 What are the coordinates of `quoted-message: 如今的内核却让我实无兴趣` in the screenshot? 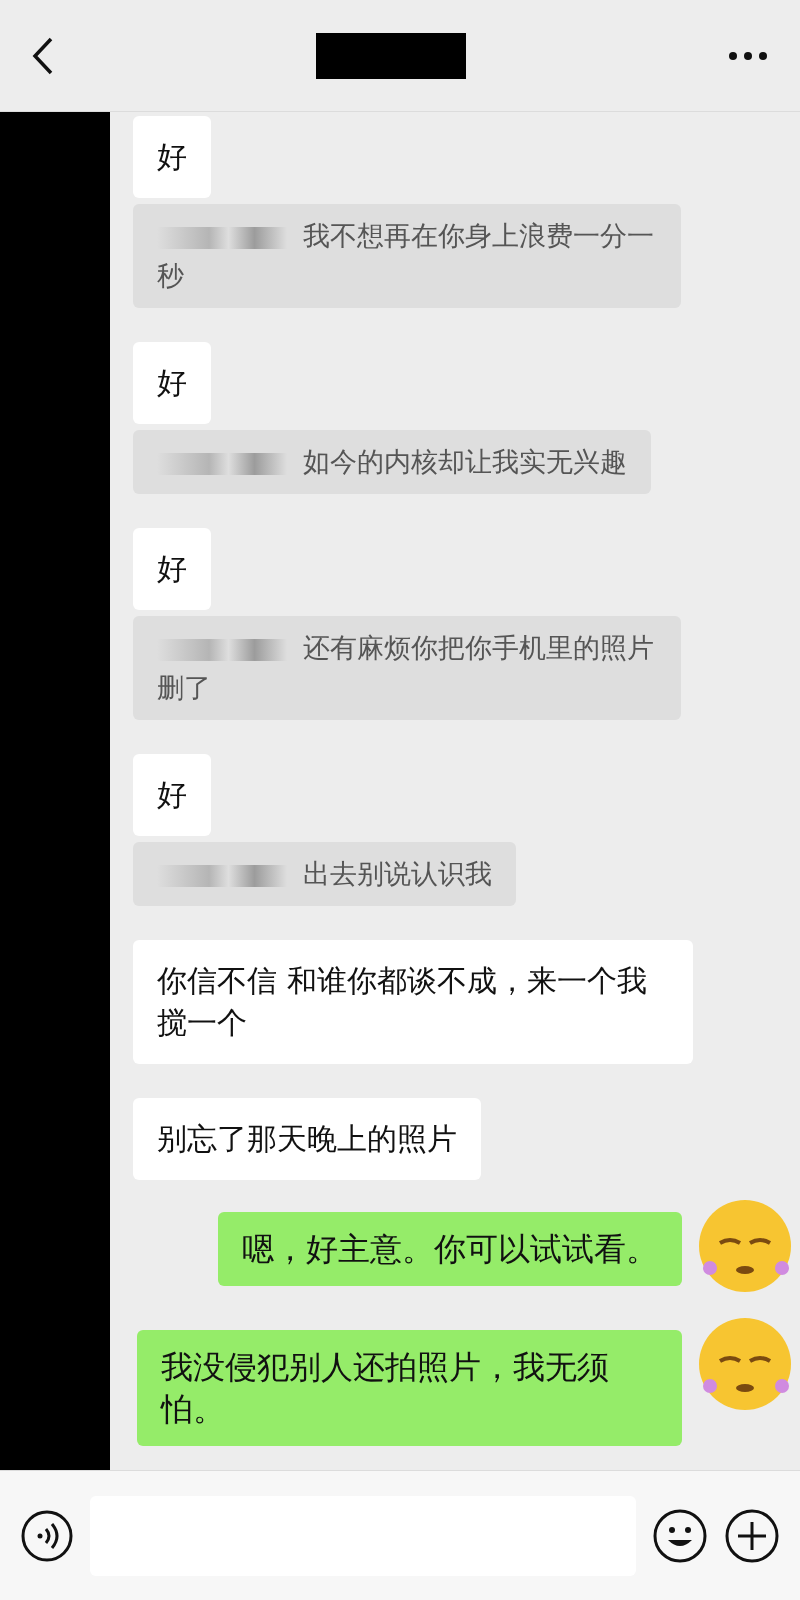 It's located at (392, 462).